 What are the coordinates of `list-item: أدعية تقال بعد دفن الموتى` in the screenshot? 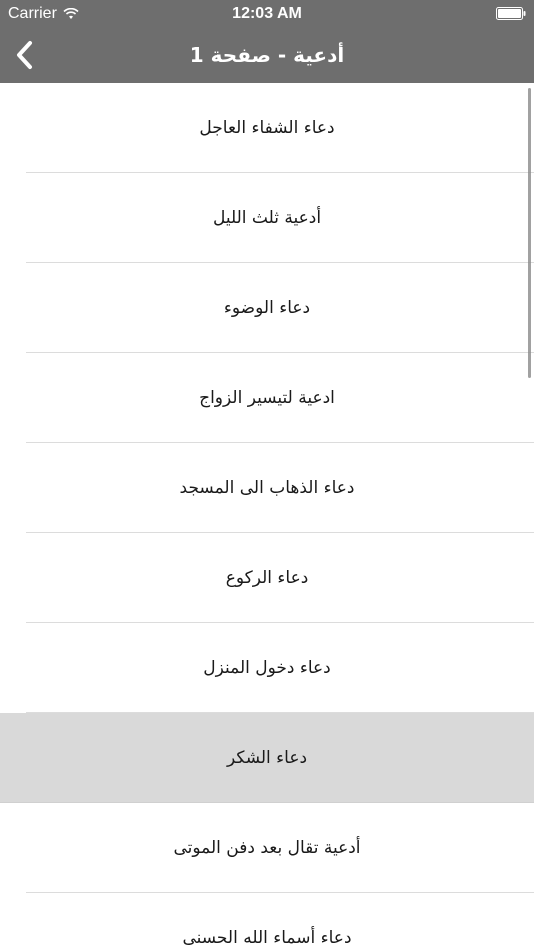 It's located at (267, 848).